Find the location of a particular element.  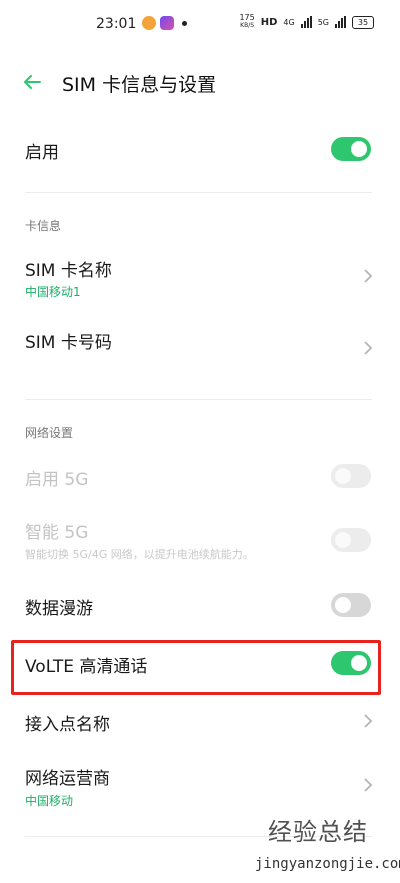

smart-5g-row: 智能 5G 智能切换 5G/4G 网络，以提升电池续航能力。 is located at coordinates (200, 541).